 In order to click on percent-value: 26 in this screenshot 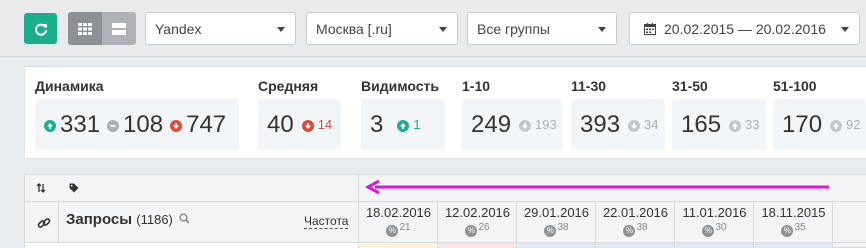, I will do `click(484, 227)`.